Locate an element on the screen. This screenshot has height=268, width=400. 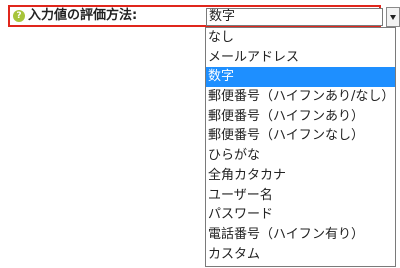
option-katakana: 全角カタカナ is located at coordinates (300, 176).